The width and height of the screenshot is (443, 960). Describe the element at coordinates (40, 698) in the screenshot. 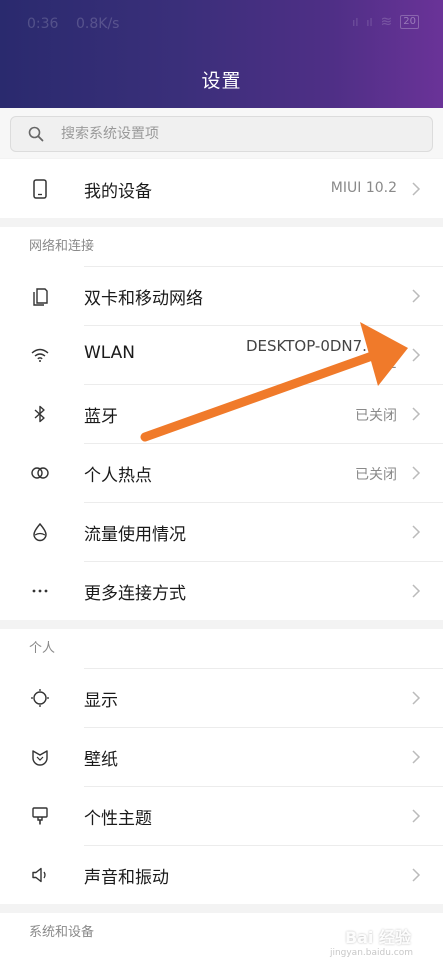

I see `display-icon` at that location.